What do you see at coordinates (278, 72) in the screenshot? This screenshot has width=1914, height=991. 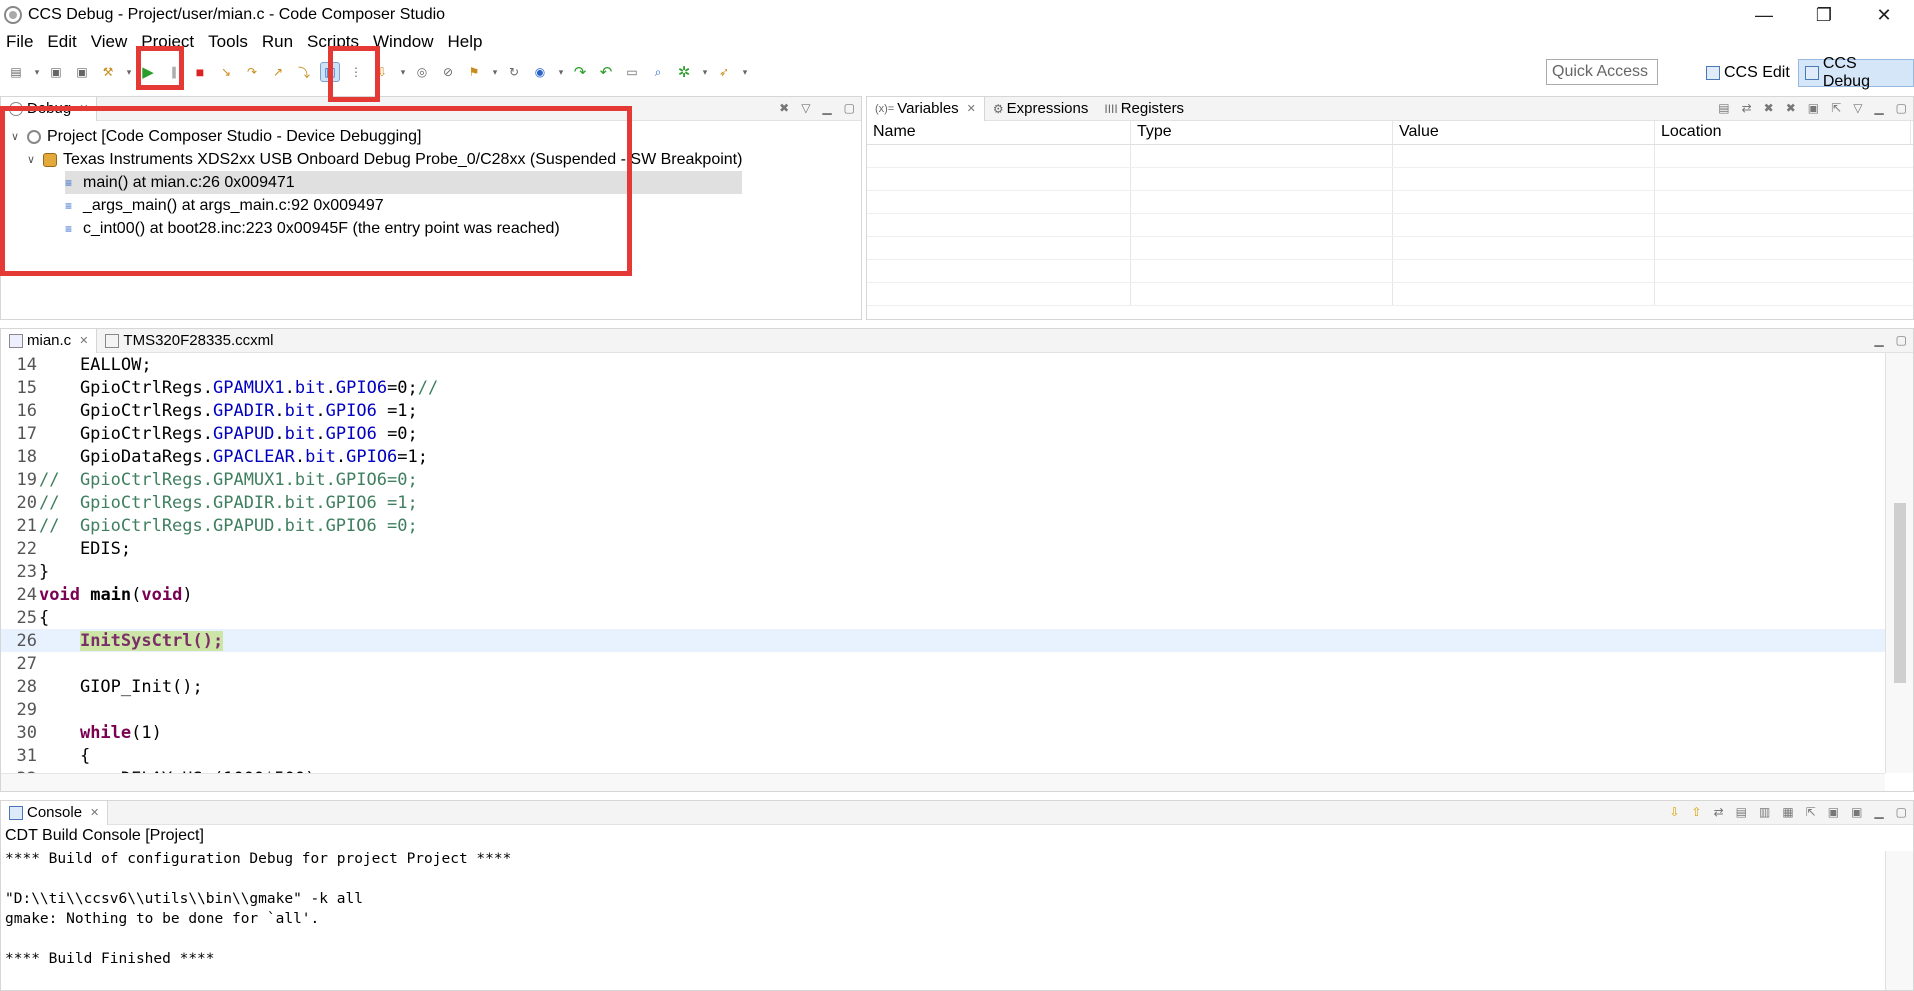 I see `step-return-icon: ↗` at bounding box center [278, 72].